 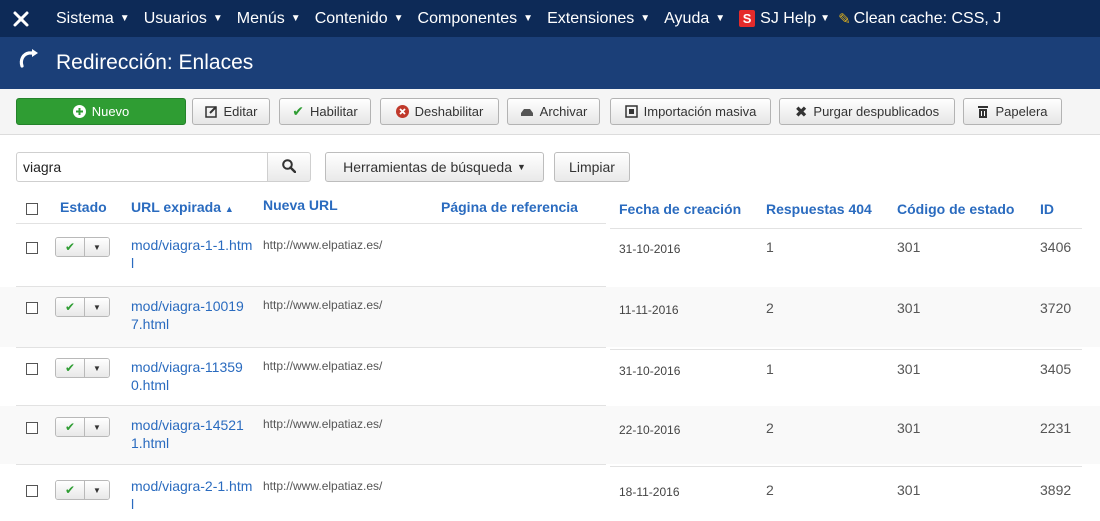 I want to click on header-label: Página de referencia, so click(x=509, y=207).